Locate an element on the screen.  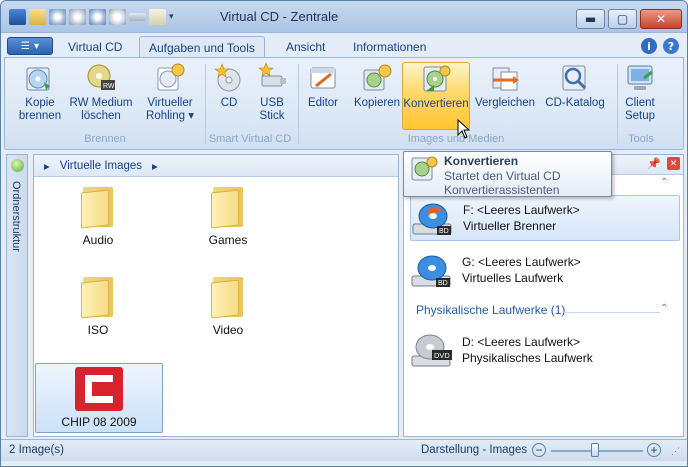
physical-drives-header: Physikalische Laufwerke (1) is located at coordinates (491, 310).